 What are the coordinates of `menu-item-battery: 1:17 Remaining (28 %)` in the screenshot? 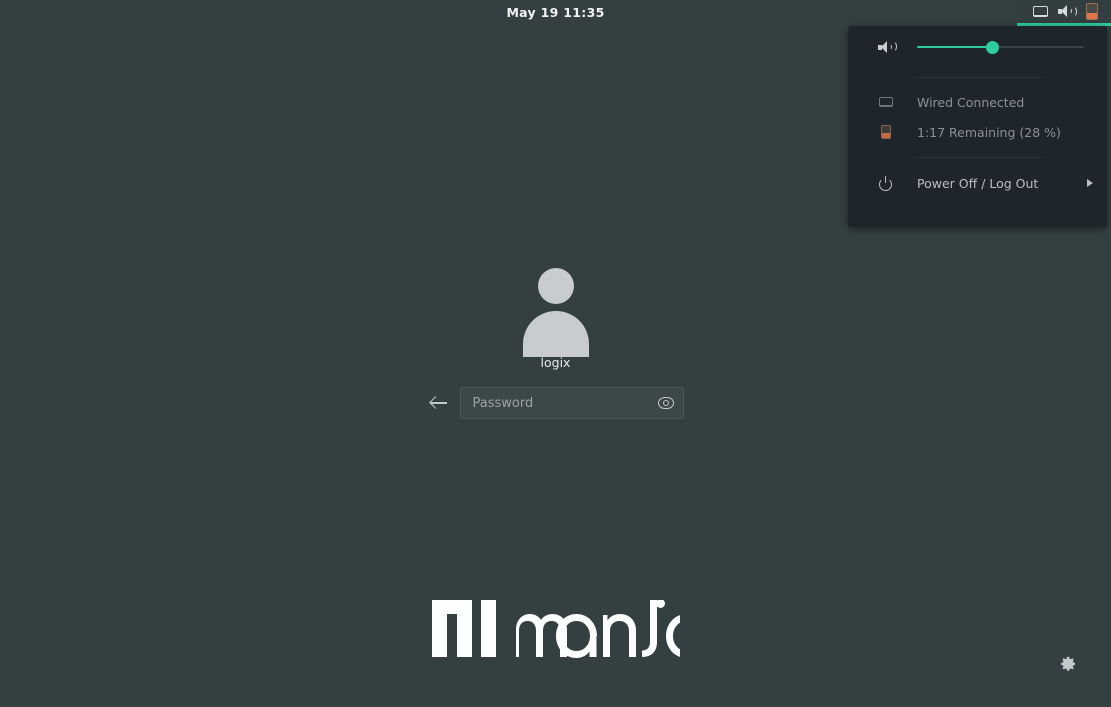 It's located at (977, 132).